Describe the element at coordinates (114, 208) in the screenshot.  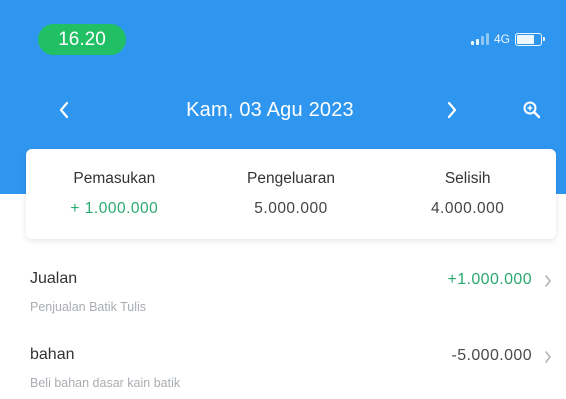
I see `income-value: + 1.000.000` at that location.